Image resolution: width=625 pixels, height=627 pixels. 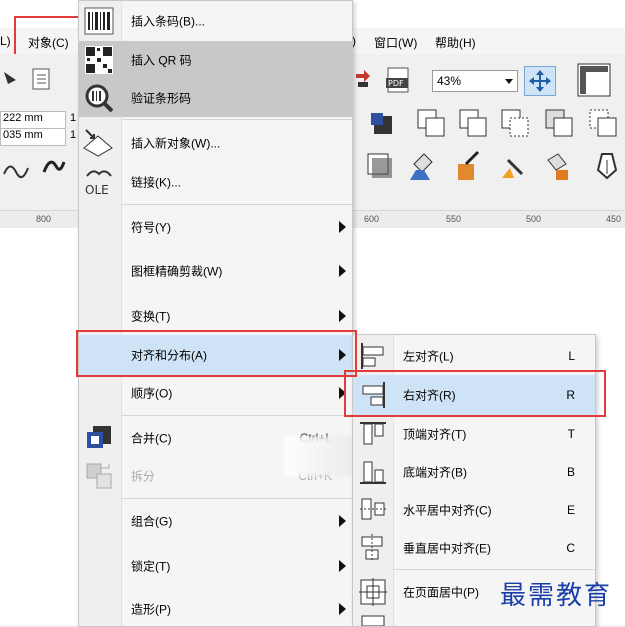 What do you see at coordinates (99, 476) in the screenshot?
I see `break-apart-icon` at bounding box center [99, 476].